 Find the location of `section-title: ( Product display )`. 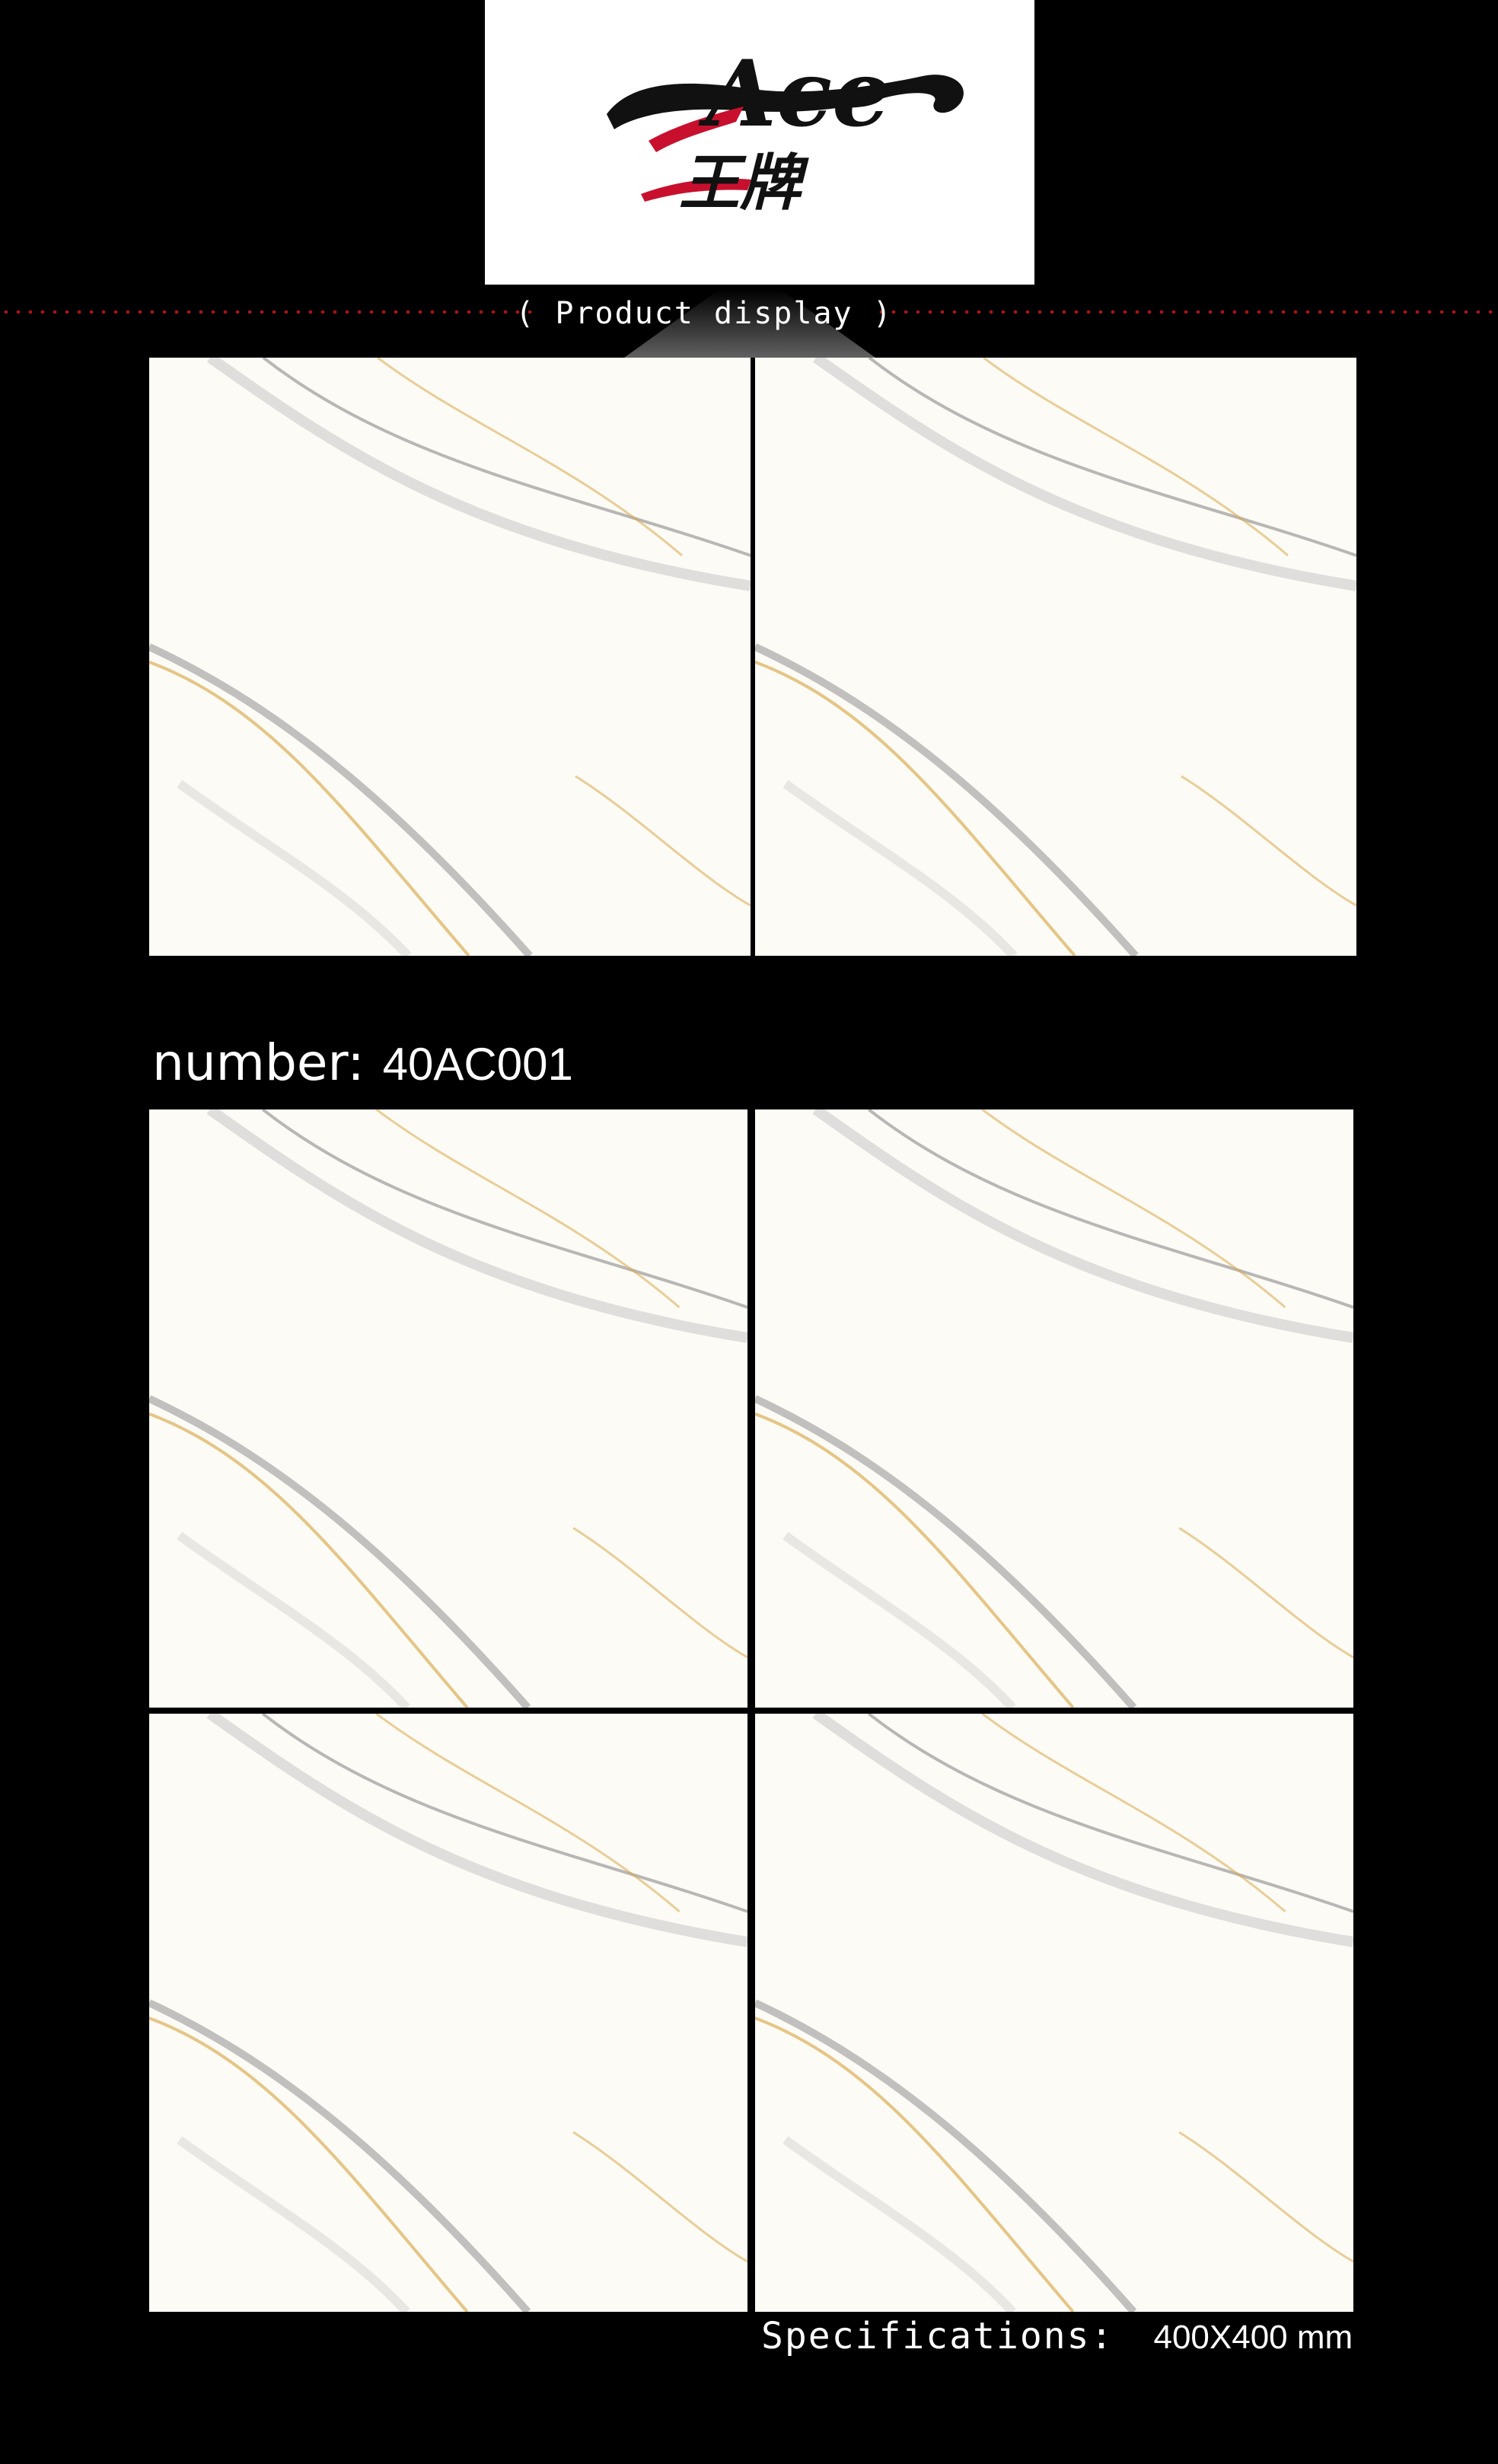

section-title: ( Product display ) is located at coordinates (704, 313).